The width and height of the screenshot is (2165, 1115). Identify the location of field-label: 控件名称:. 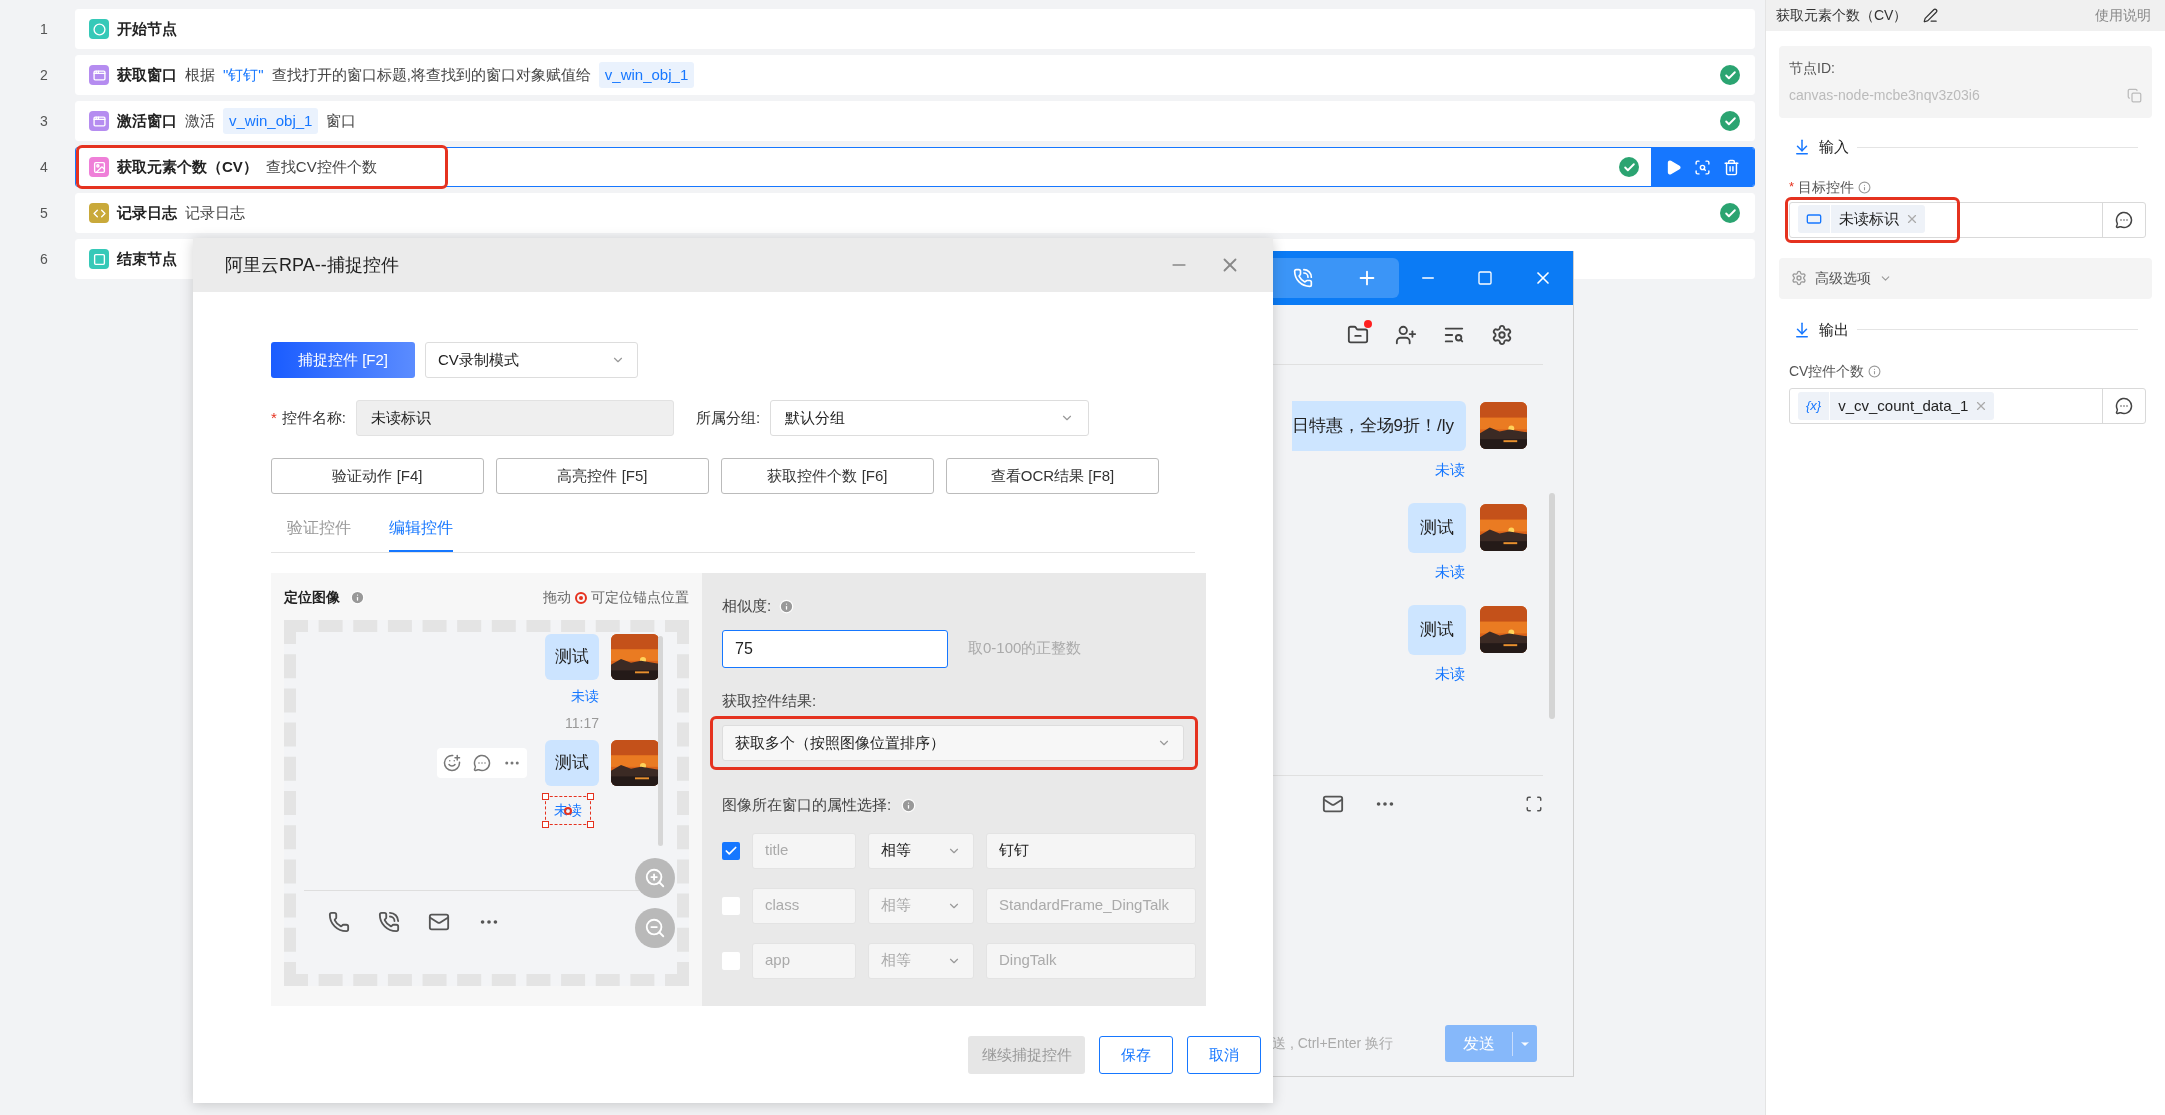
(313, 417).